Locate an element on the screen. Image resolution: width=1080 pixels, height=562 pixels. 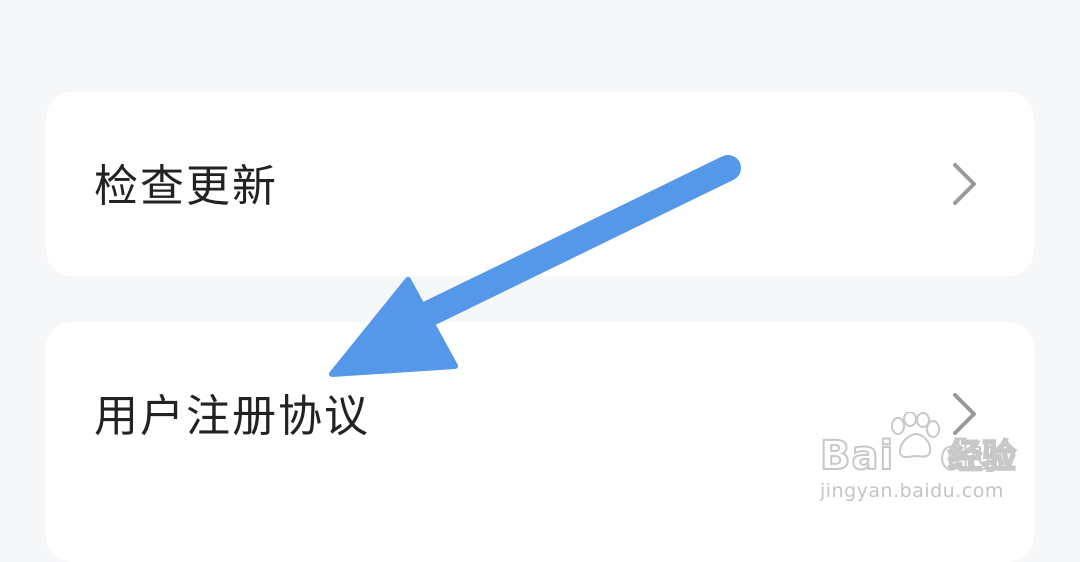
watermark-url: jingyan.baidu.com is located at coordinates (912, 491).